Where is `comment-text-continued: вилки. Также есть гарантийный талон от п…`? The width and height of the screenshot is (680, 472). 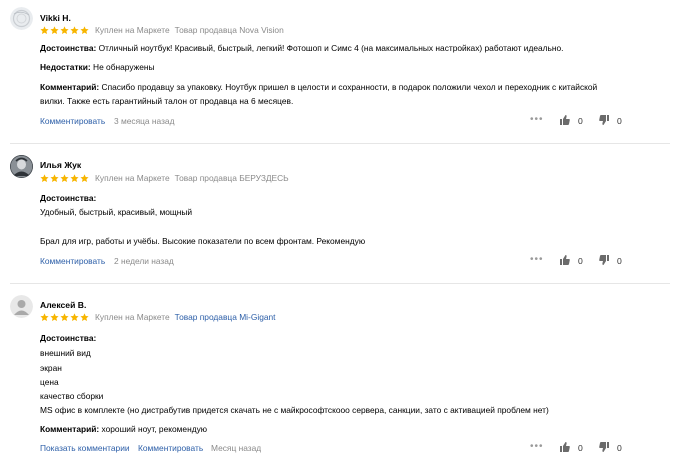 comment-text-continued: вилки. Также есть гарантийный талон от п… is located at coordinates (167, 101).